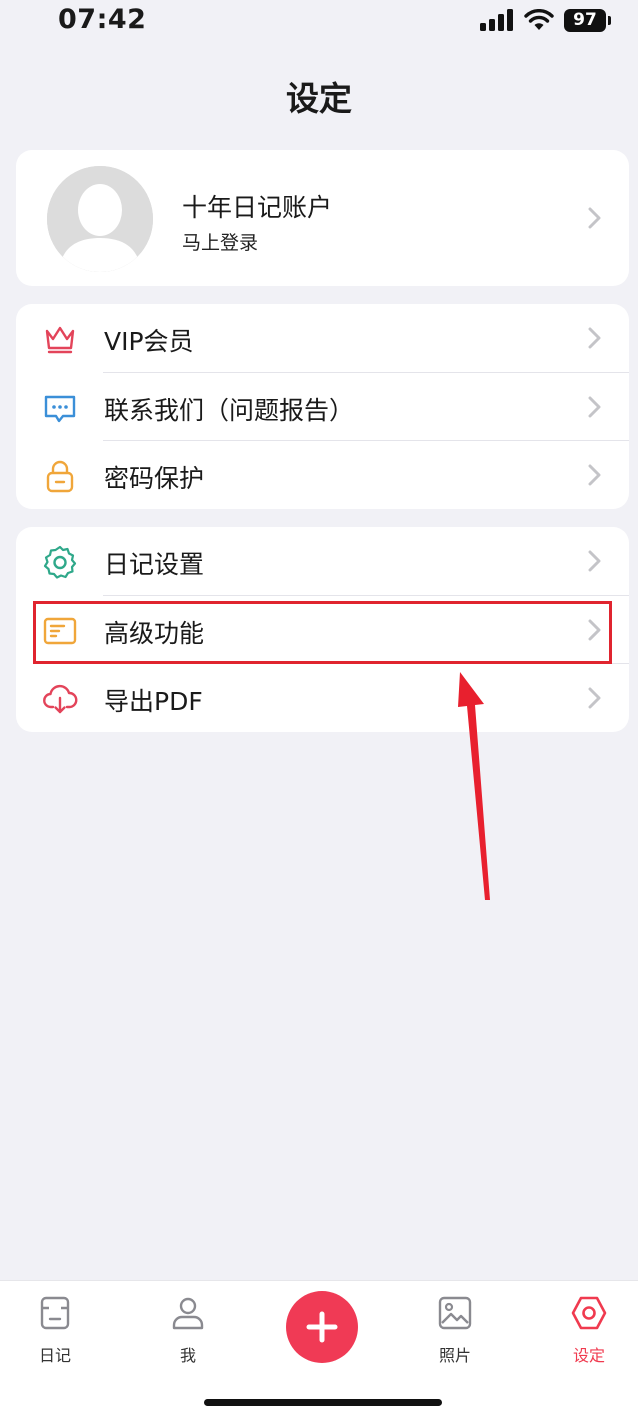  What do you see at coordinates (323, 1402) in the screenshot?
I see `home-indicator` at bounding box center [323, 1402].